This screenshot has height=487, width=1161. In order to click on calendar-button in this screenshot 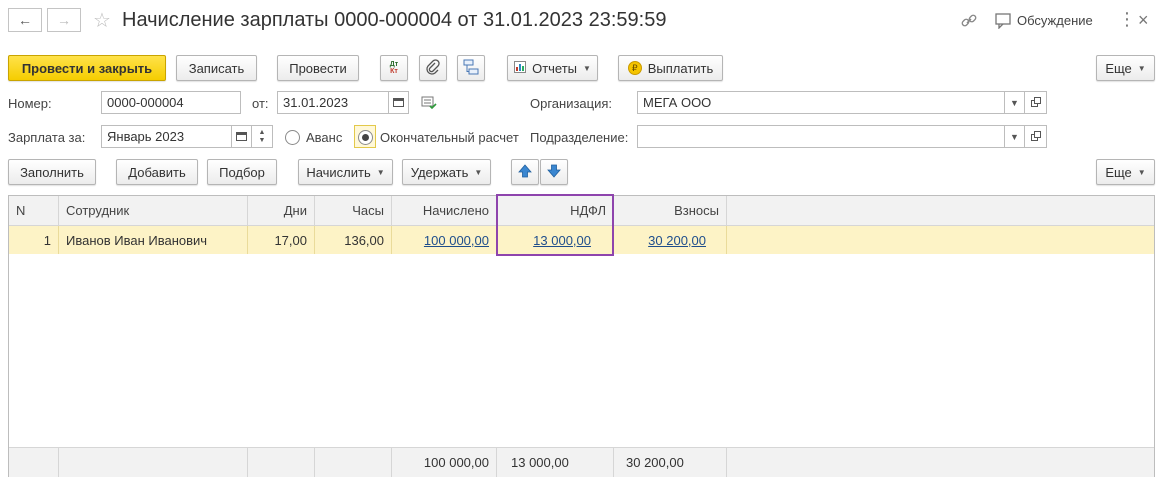, I will do `click(399, 102)`.